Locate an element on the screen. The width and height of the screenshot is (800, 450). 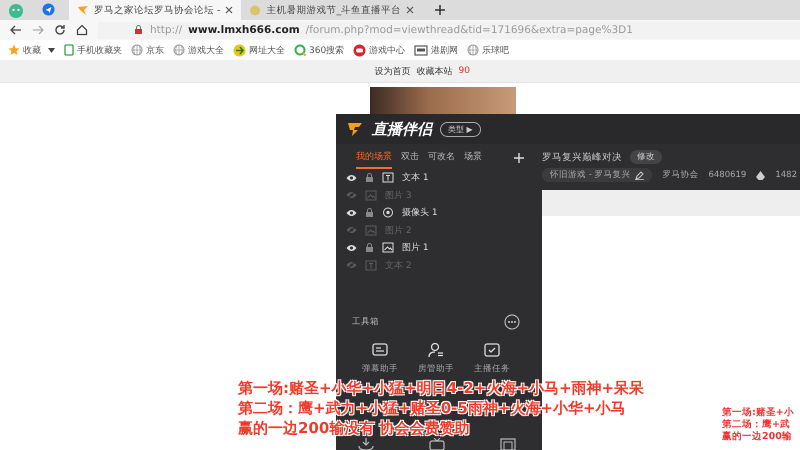
tab-title: 罗马之家论坛罗马协会论坛 - is located at coordinates (157, 10).